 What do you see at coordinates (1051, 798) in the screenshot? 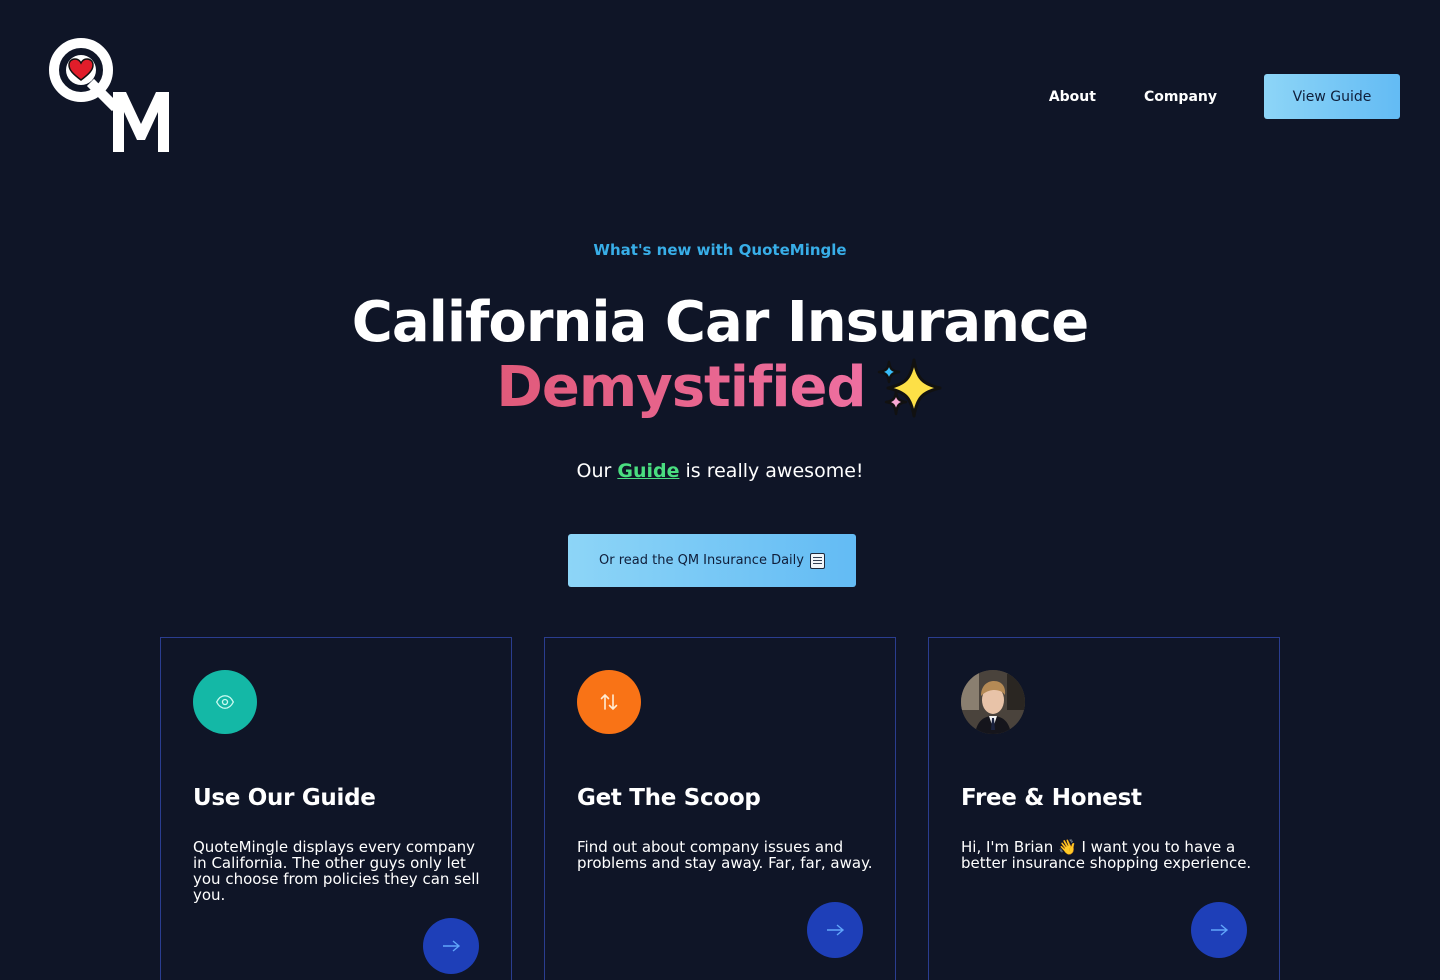
I see `card-title: Free & Honest` at bounding box center [1051, 798].